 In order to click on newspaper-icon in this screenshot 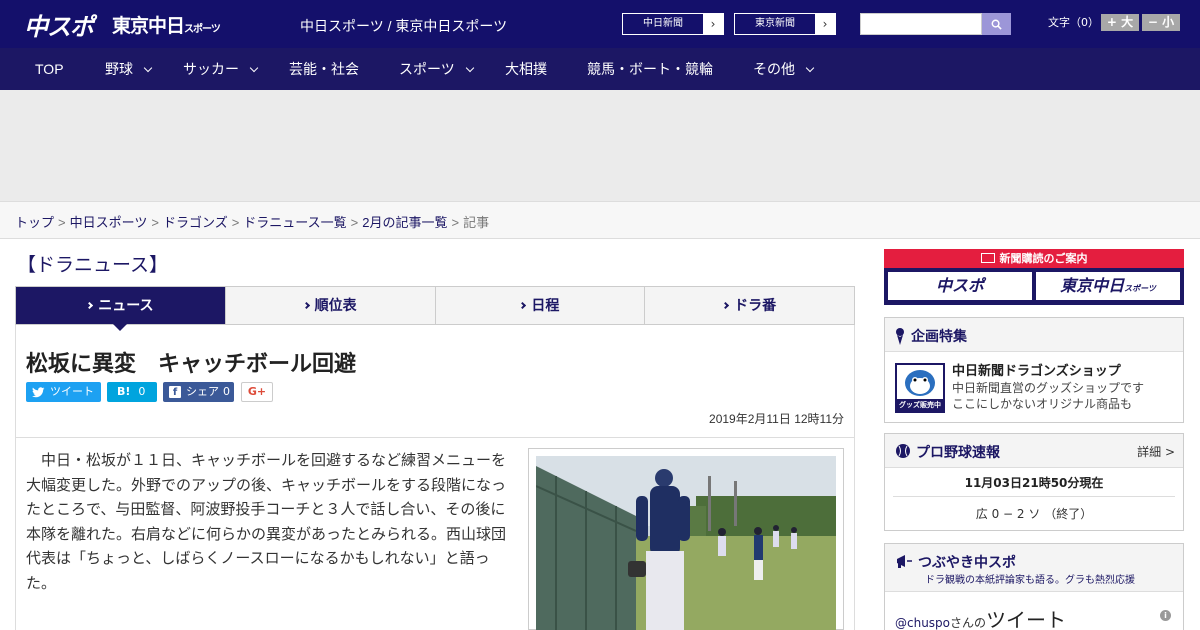, I will do `click(987, 258)`.